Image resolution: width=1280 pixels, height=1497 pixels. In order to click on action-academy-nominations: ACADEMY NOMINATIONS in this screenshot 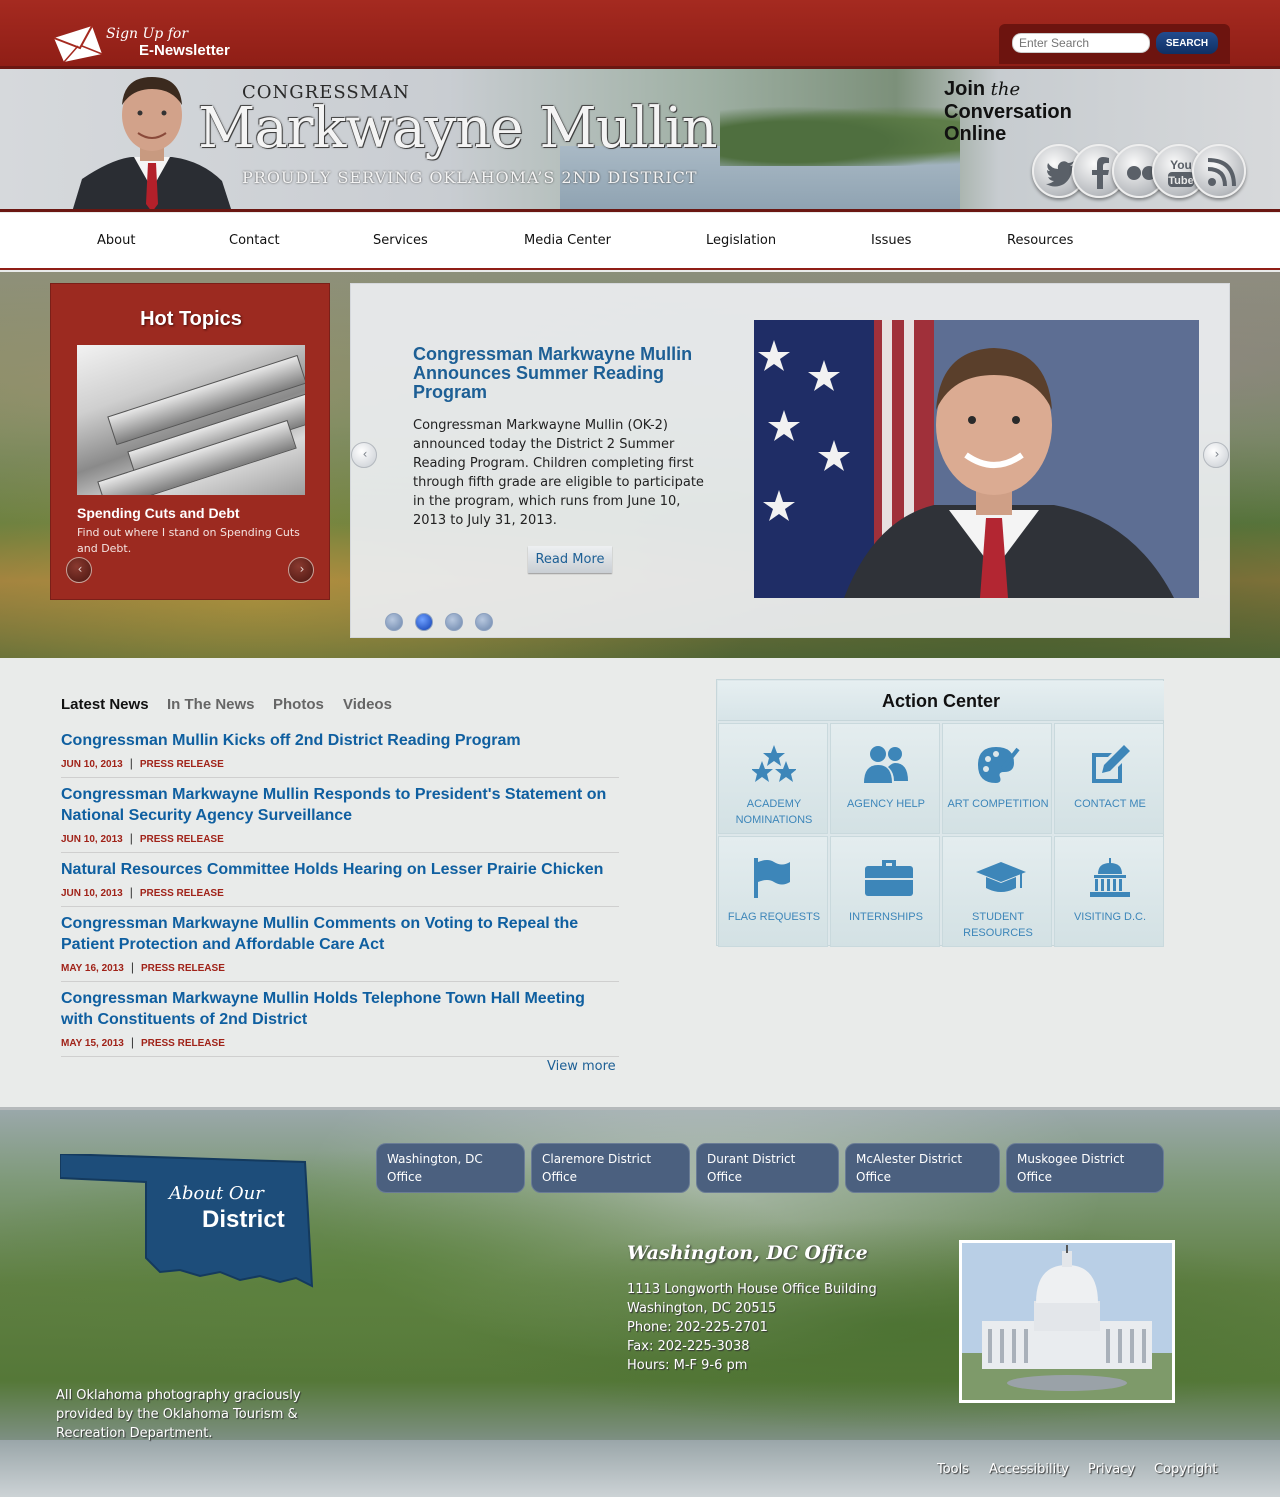, I will do `click(773, 778)`.